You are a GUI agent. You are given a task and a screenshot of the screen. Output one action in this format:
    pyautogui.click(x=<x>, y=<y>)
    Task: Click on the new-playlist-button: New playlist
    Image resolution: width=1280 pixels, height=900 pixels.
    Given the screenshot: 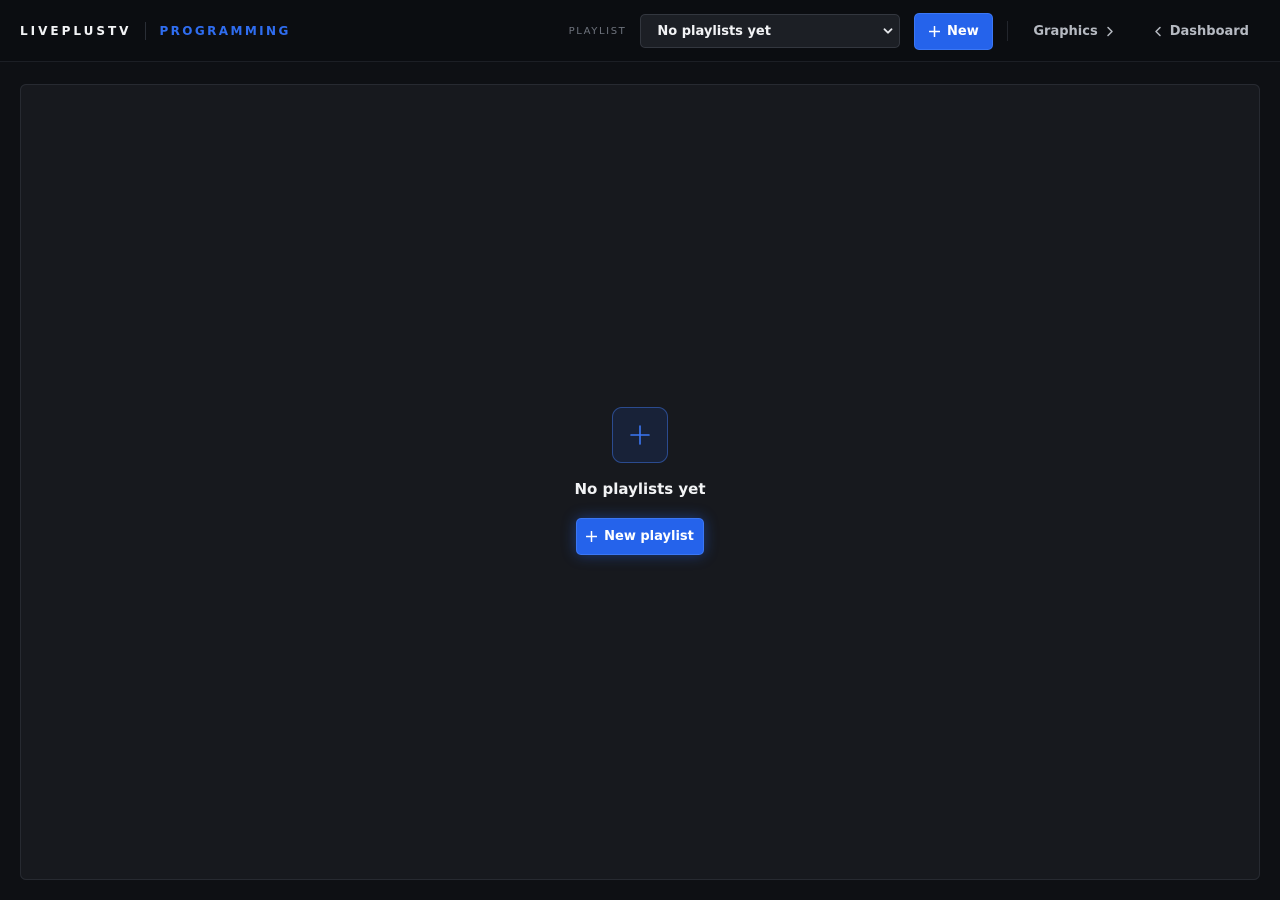 What is the action you would take?
    pyautogui.click(x=640, y=536)
    